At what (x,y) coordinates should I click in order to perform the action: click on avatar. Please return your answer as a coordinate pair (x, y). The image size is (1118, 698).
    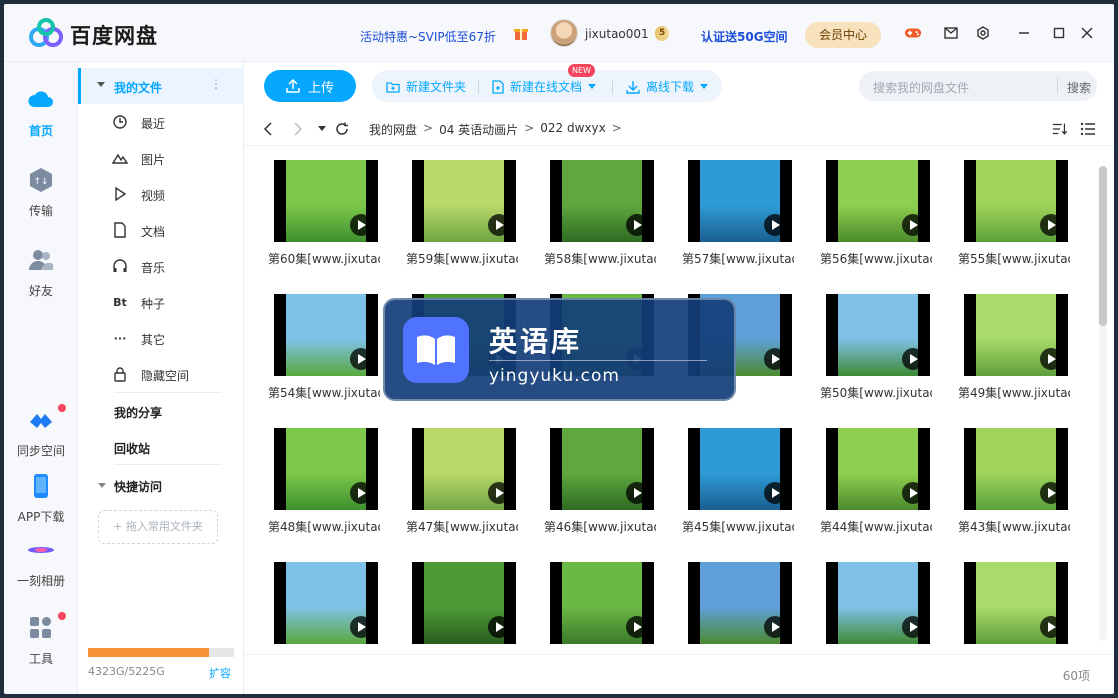
    Looking at the image, I should click on (564, 33).